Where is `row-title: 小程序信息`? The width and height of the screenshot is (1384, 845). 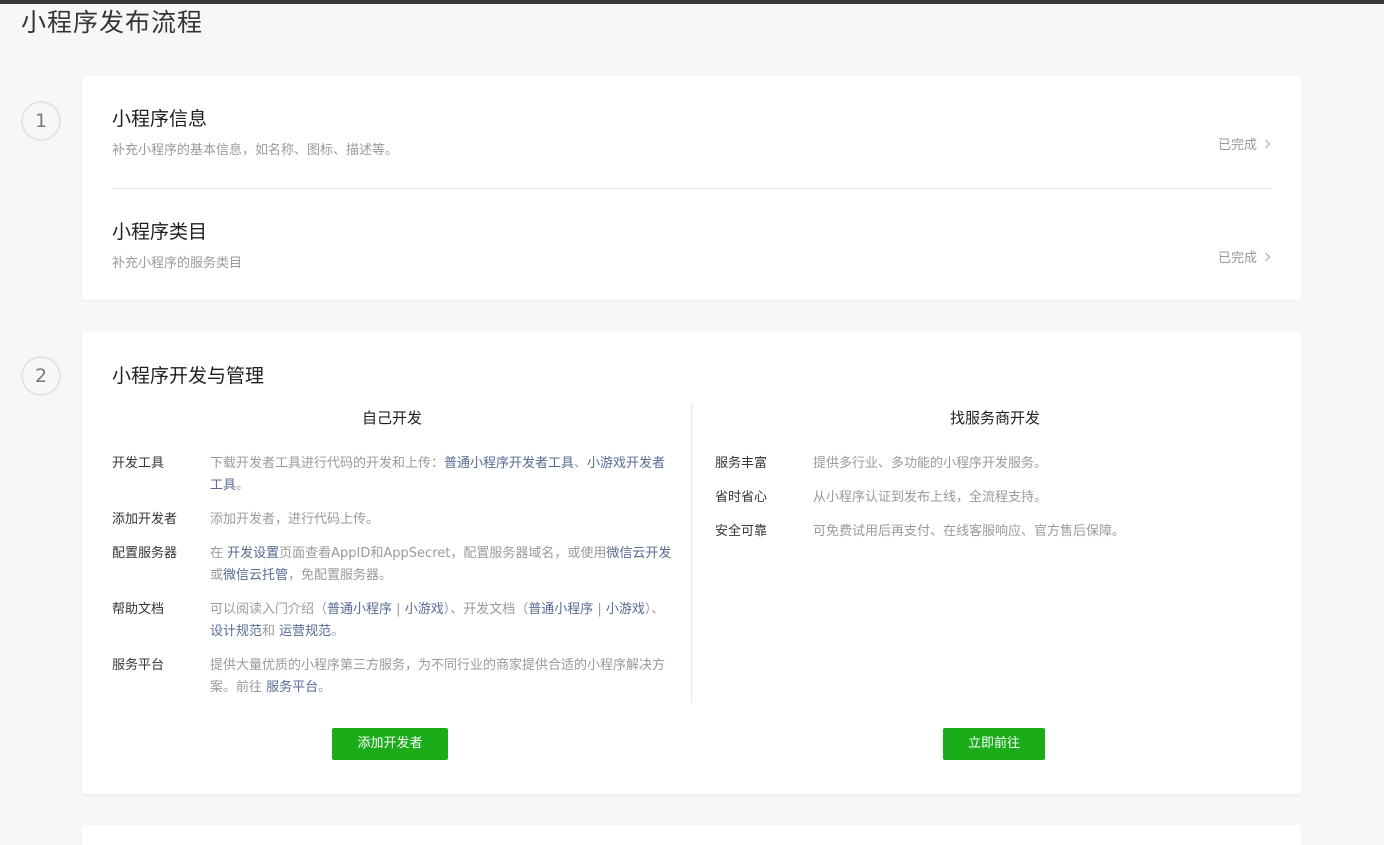
row-title: 小程序信息 is located at coordinates (160, 119).